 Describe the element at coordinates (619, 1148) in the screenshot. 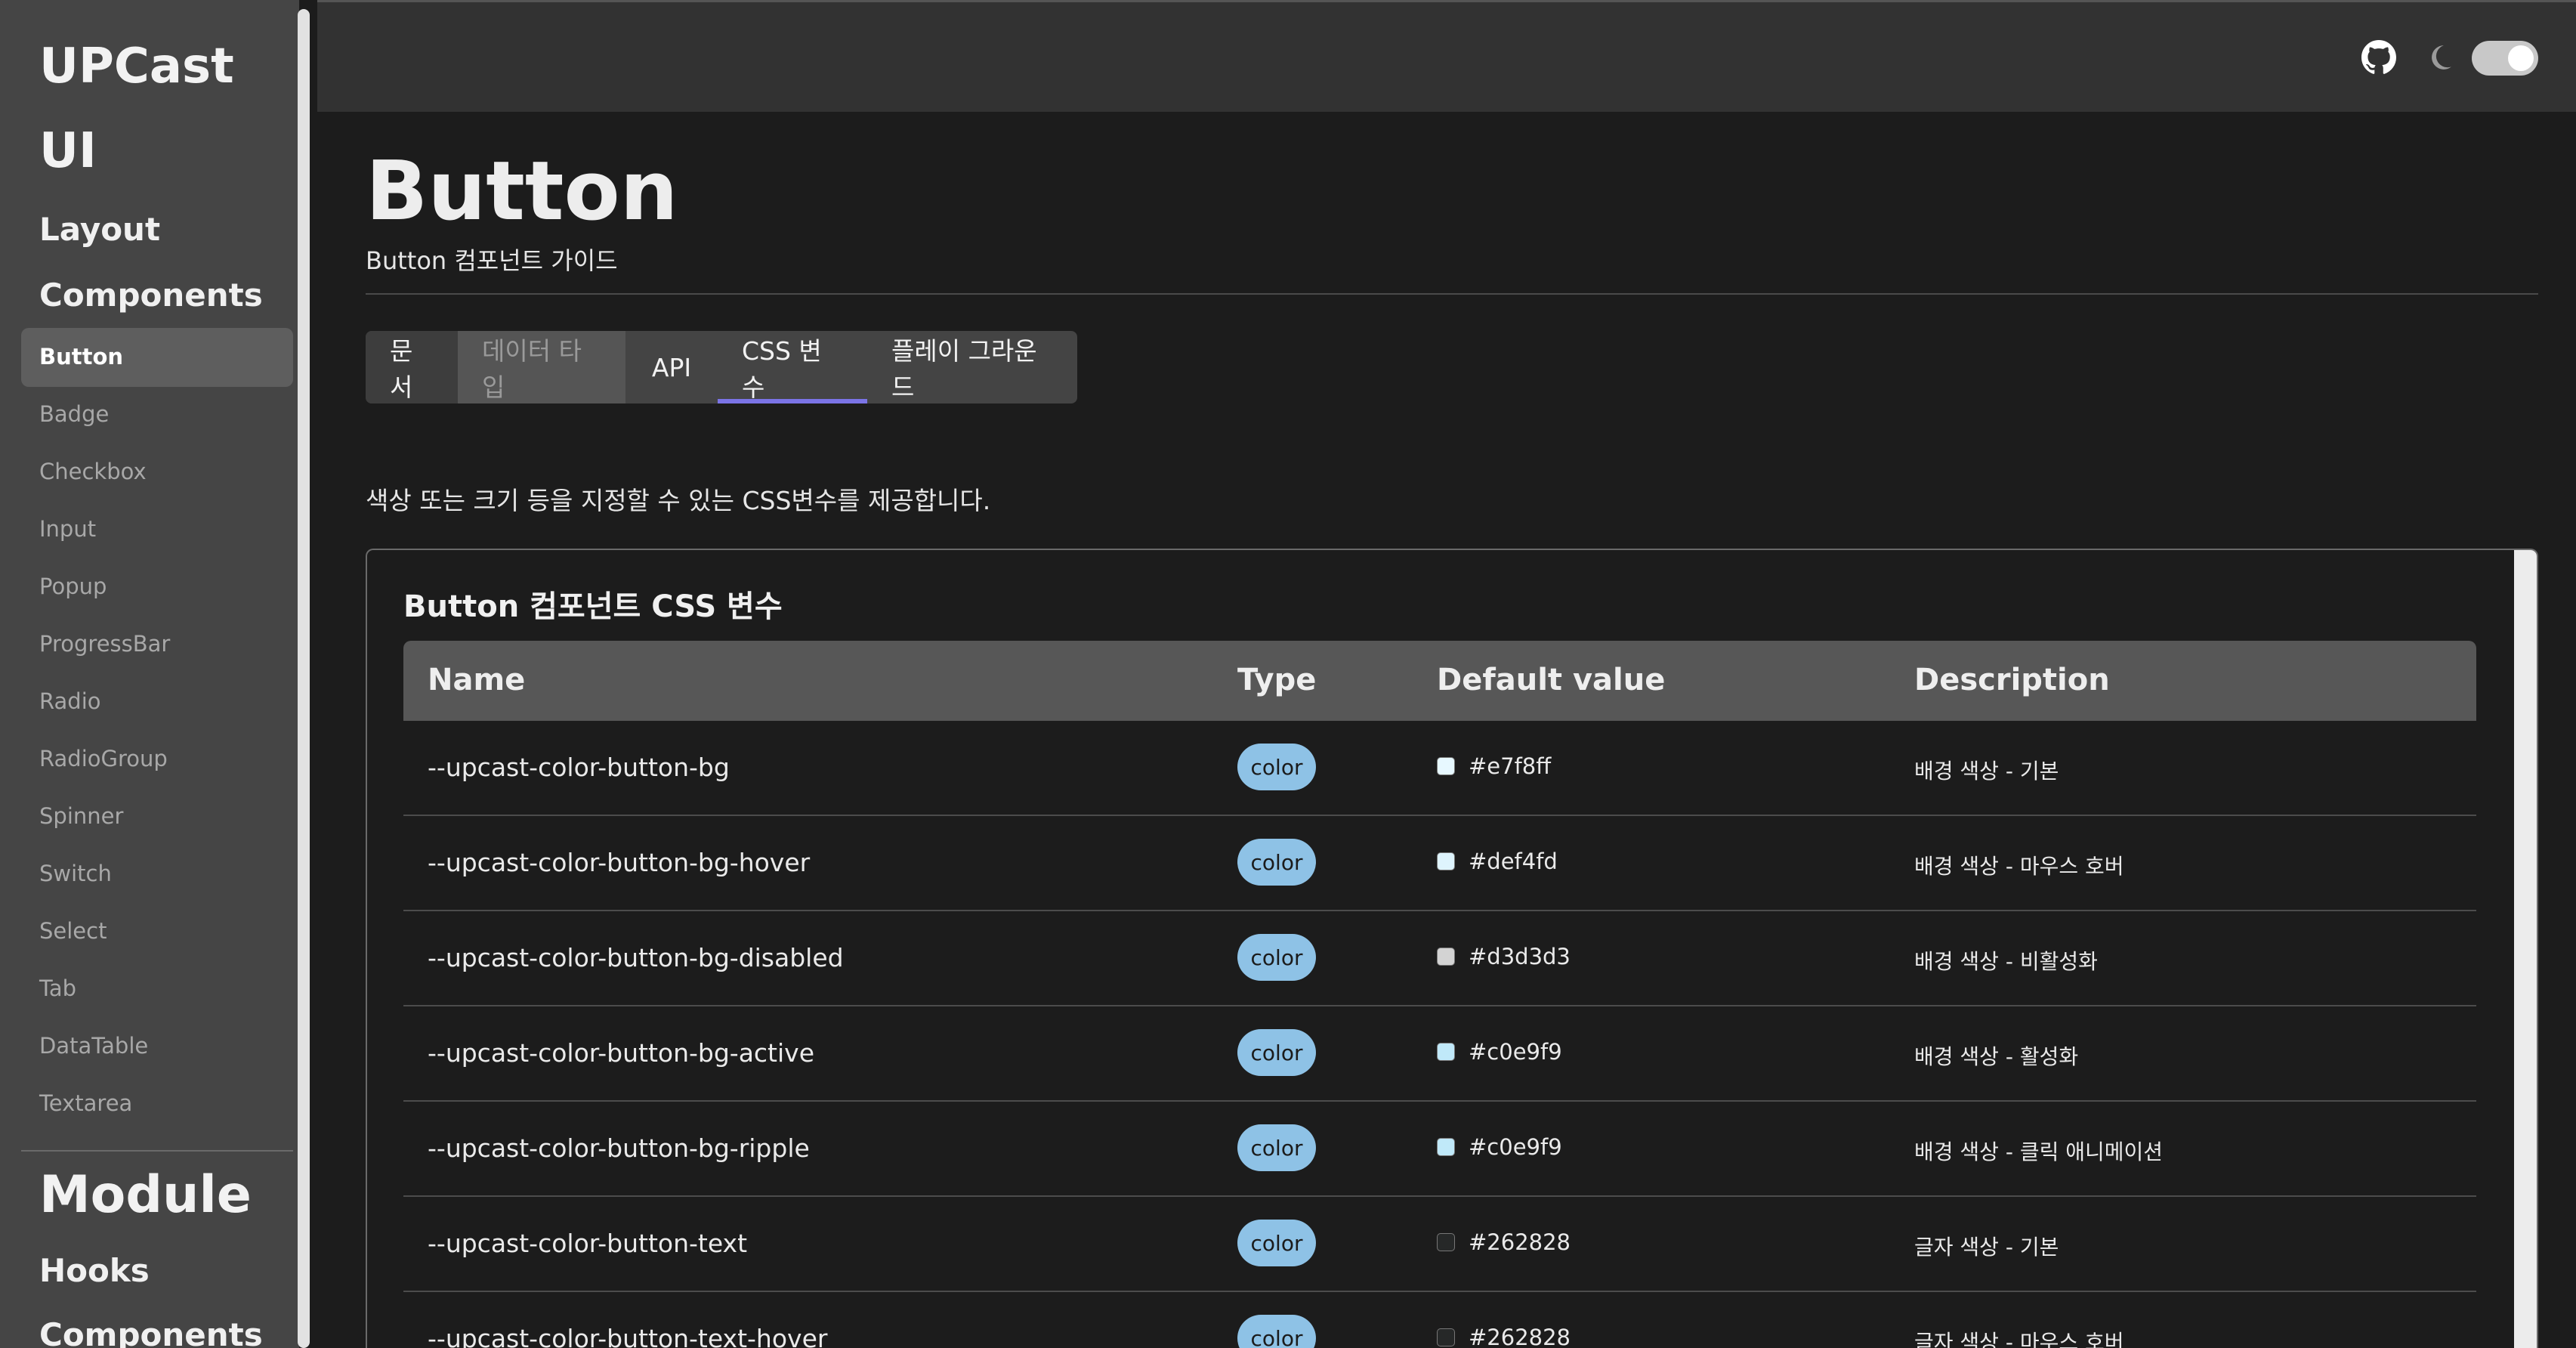

I see `cell-variable-name: --upcast-color-button-bg-ripple` at that location.